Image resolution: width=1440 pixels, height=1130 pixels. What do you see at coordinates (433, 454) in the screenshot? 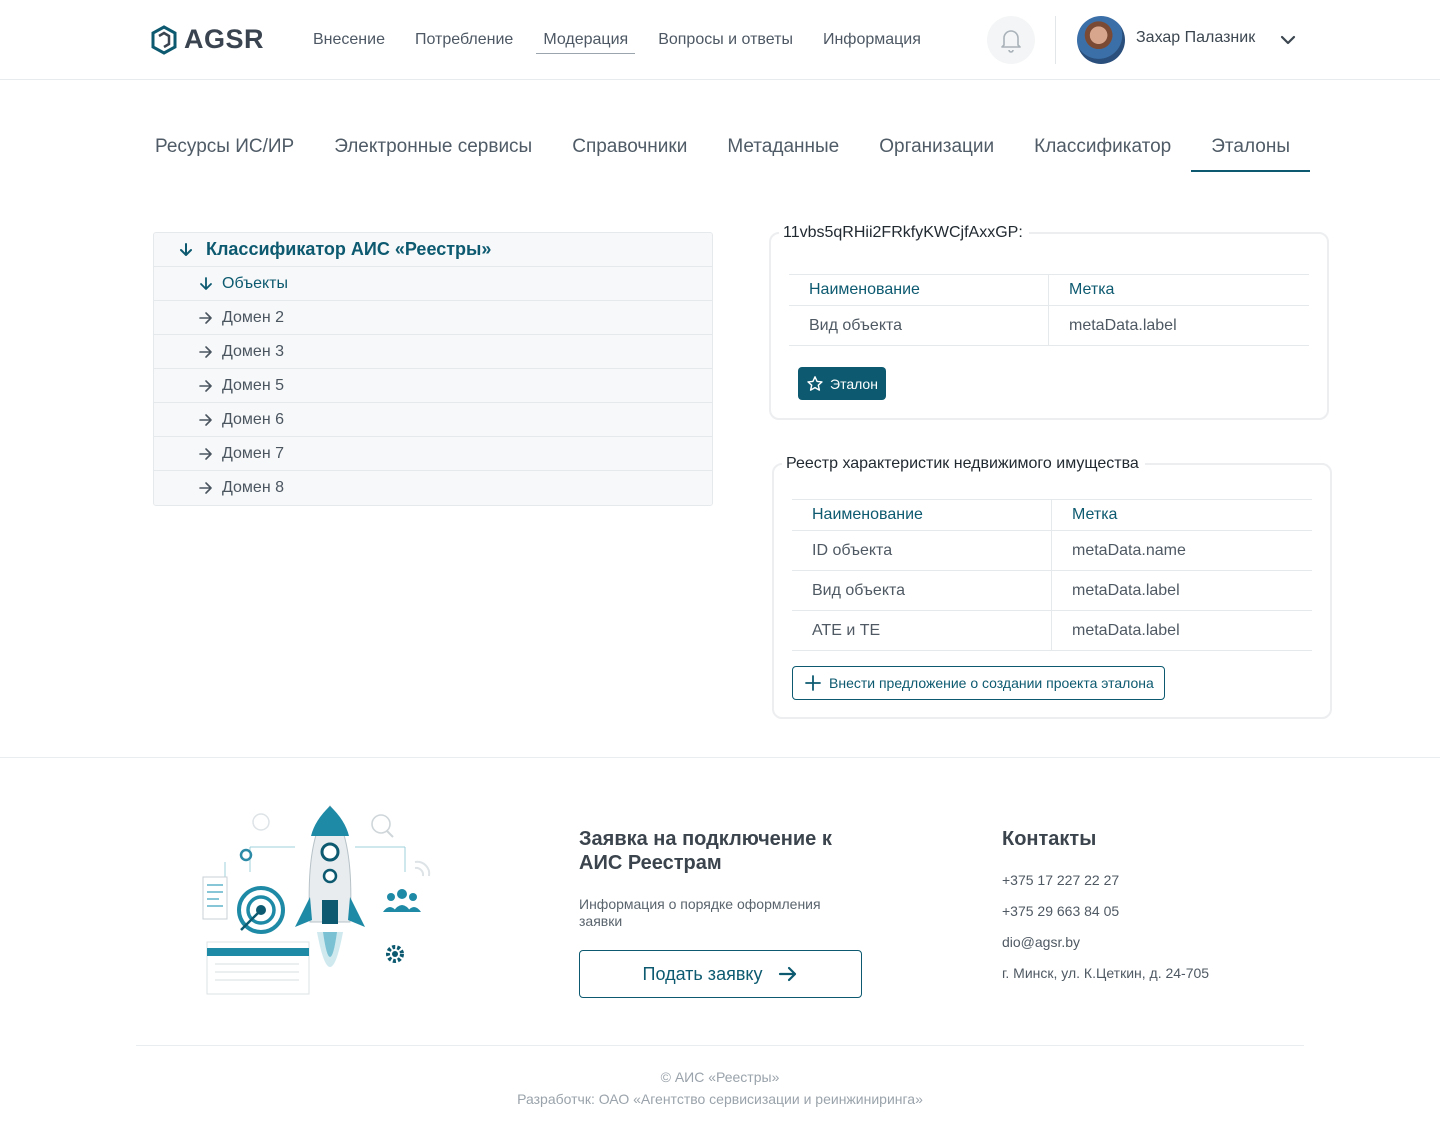
I see `tree-item-domain: Домен 7` at bounding box center [433, 454].